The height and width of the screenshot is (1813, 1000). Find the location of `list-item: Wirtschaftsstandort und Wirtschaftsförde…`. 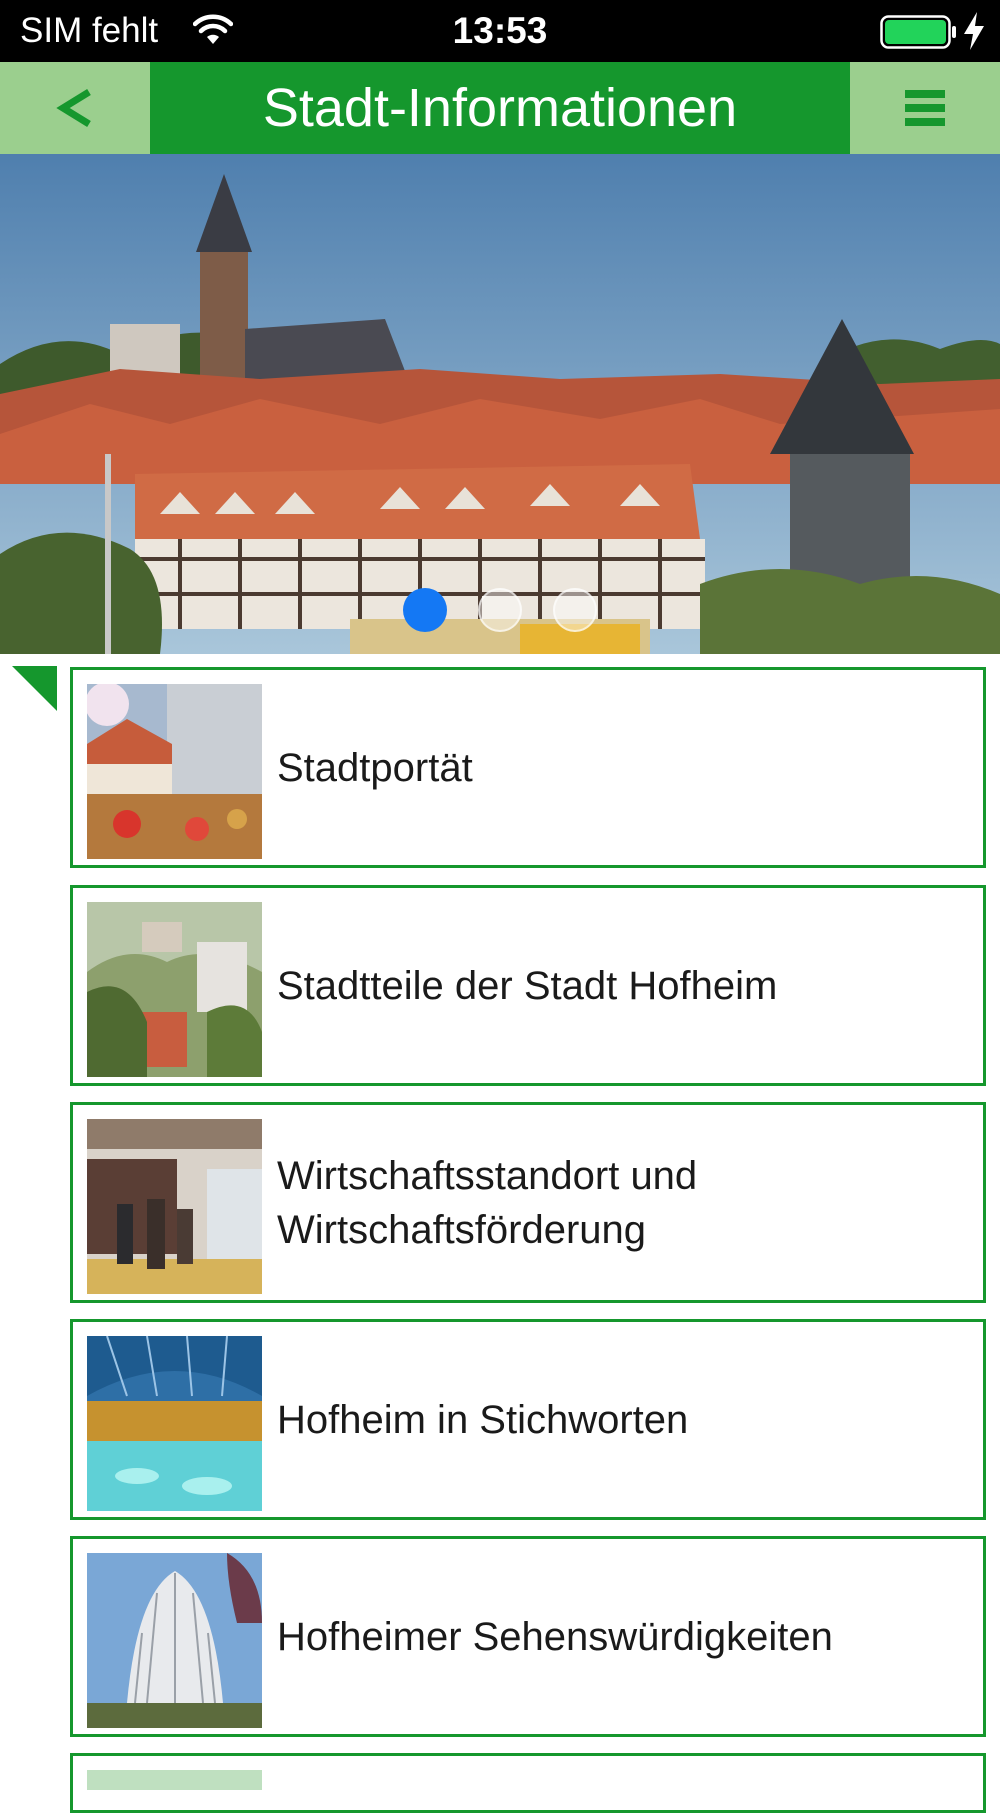

list-item: Wirtschaftsstandort und Wirtschaftsförde… is located at coordinates (528, 1202).